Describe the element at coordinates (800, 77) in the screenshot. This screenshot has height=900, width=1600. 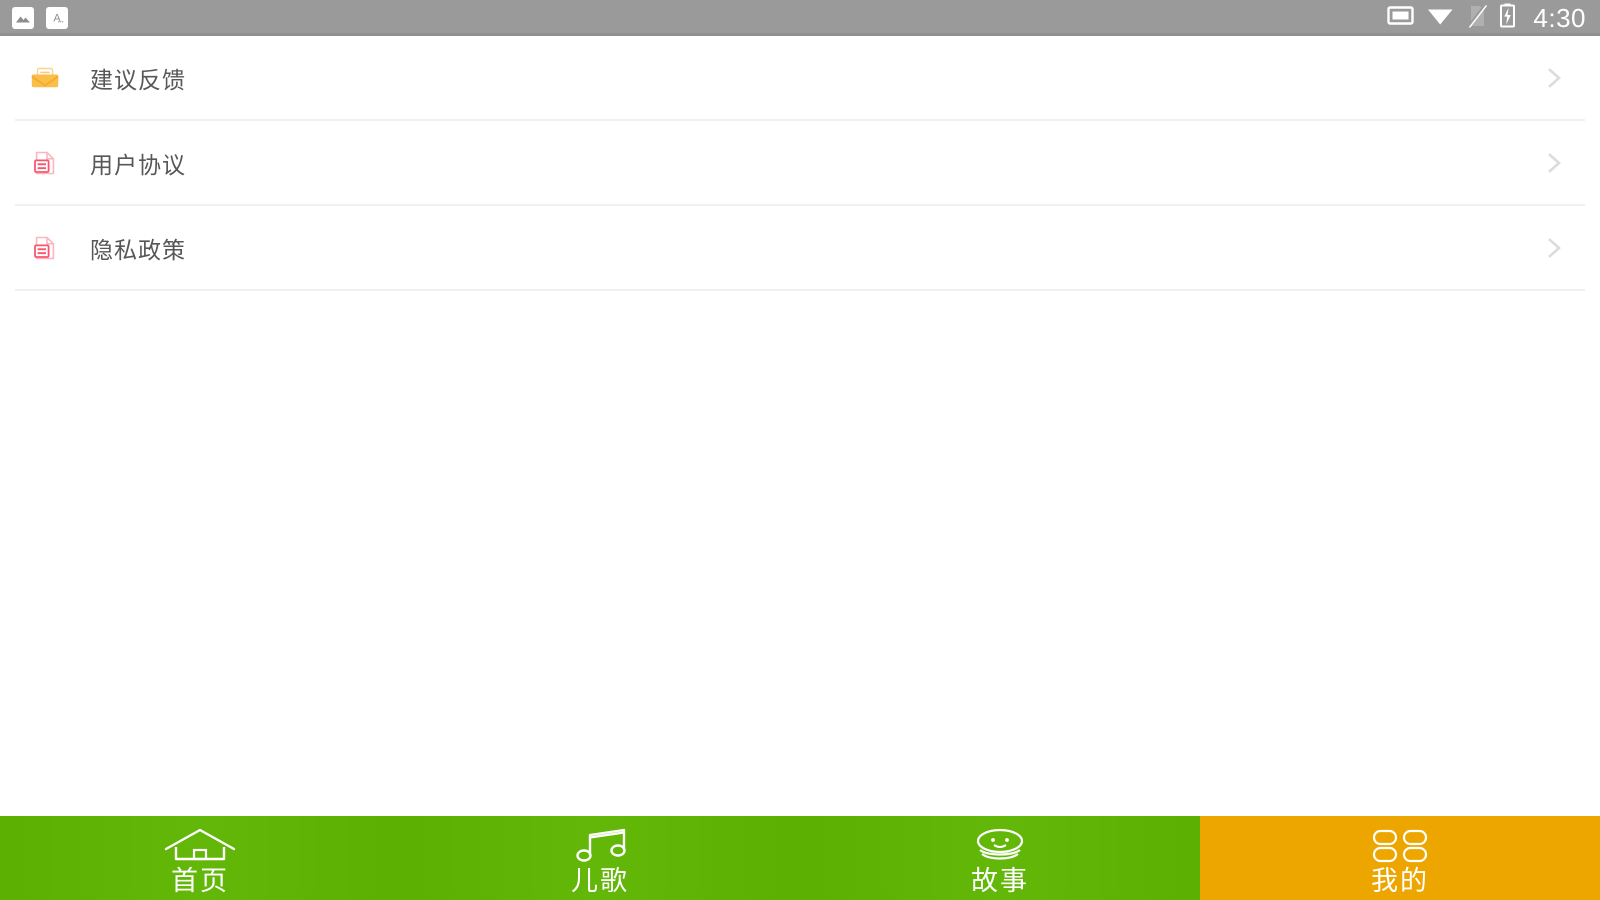
I see `list-item-feedback: 建议反馈` at that location.